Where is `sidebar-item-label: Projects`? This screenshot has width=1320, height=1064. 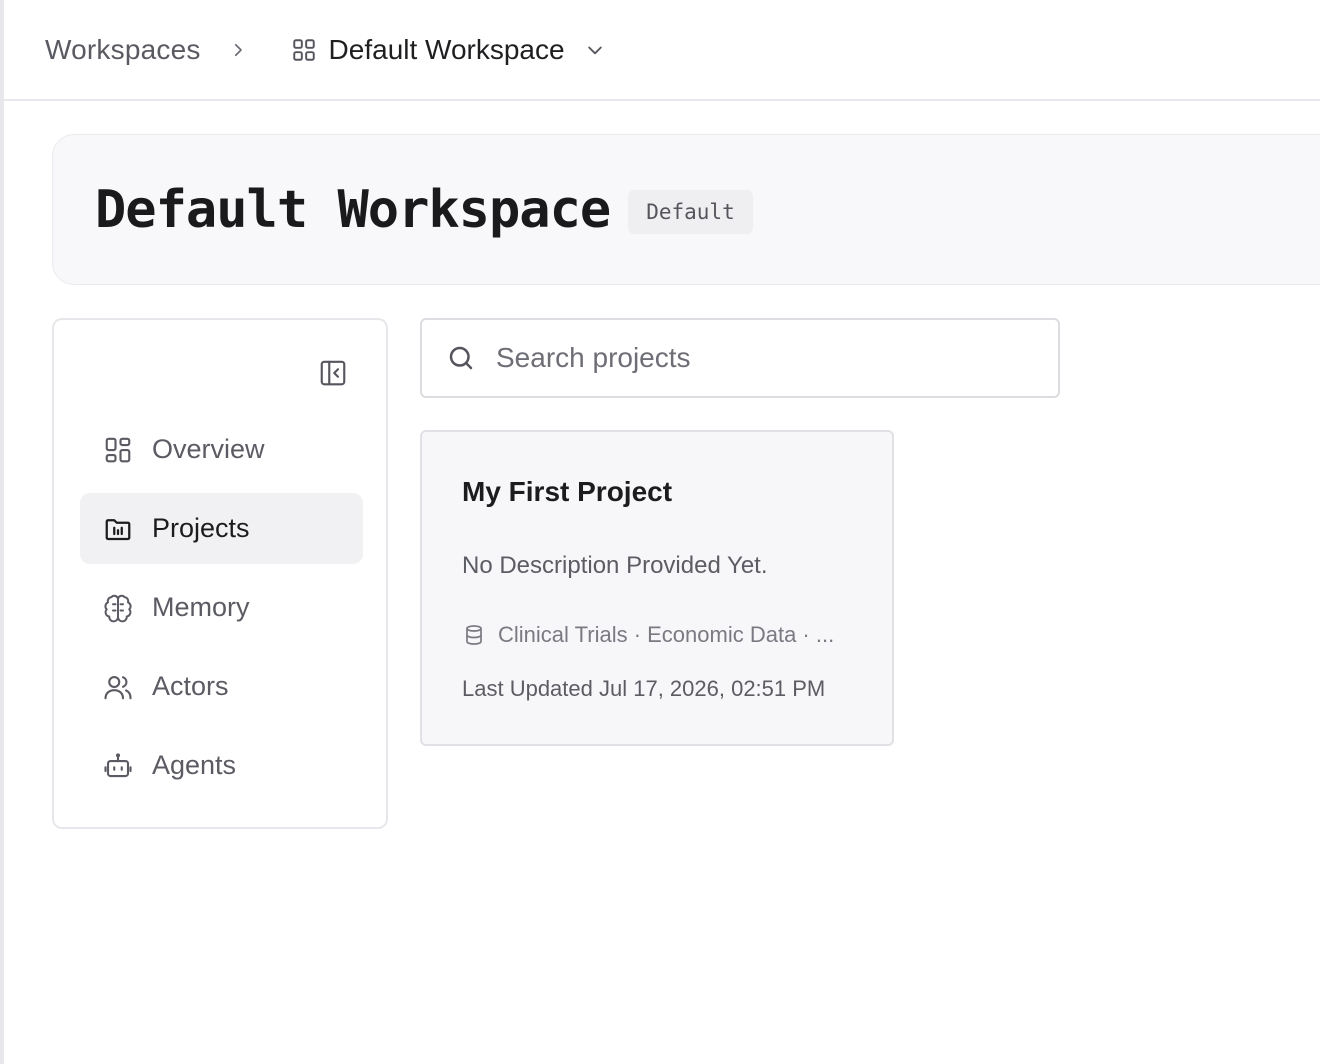
sidebar-item-label: Projects is located at coordinates (201, 528).